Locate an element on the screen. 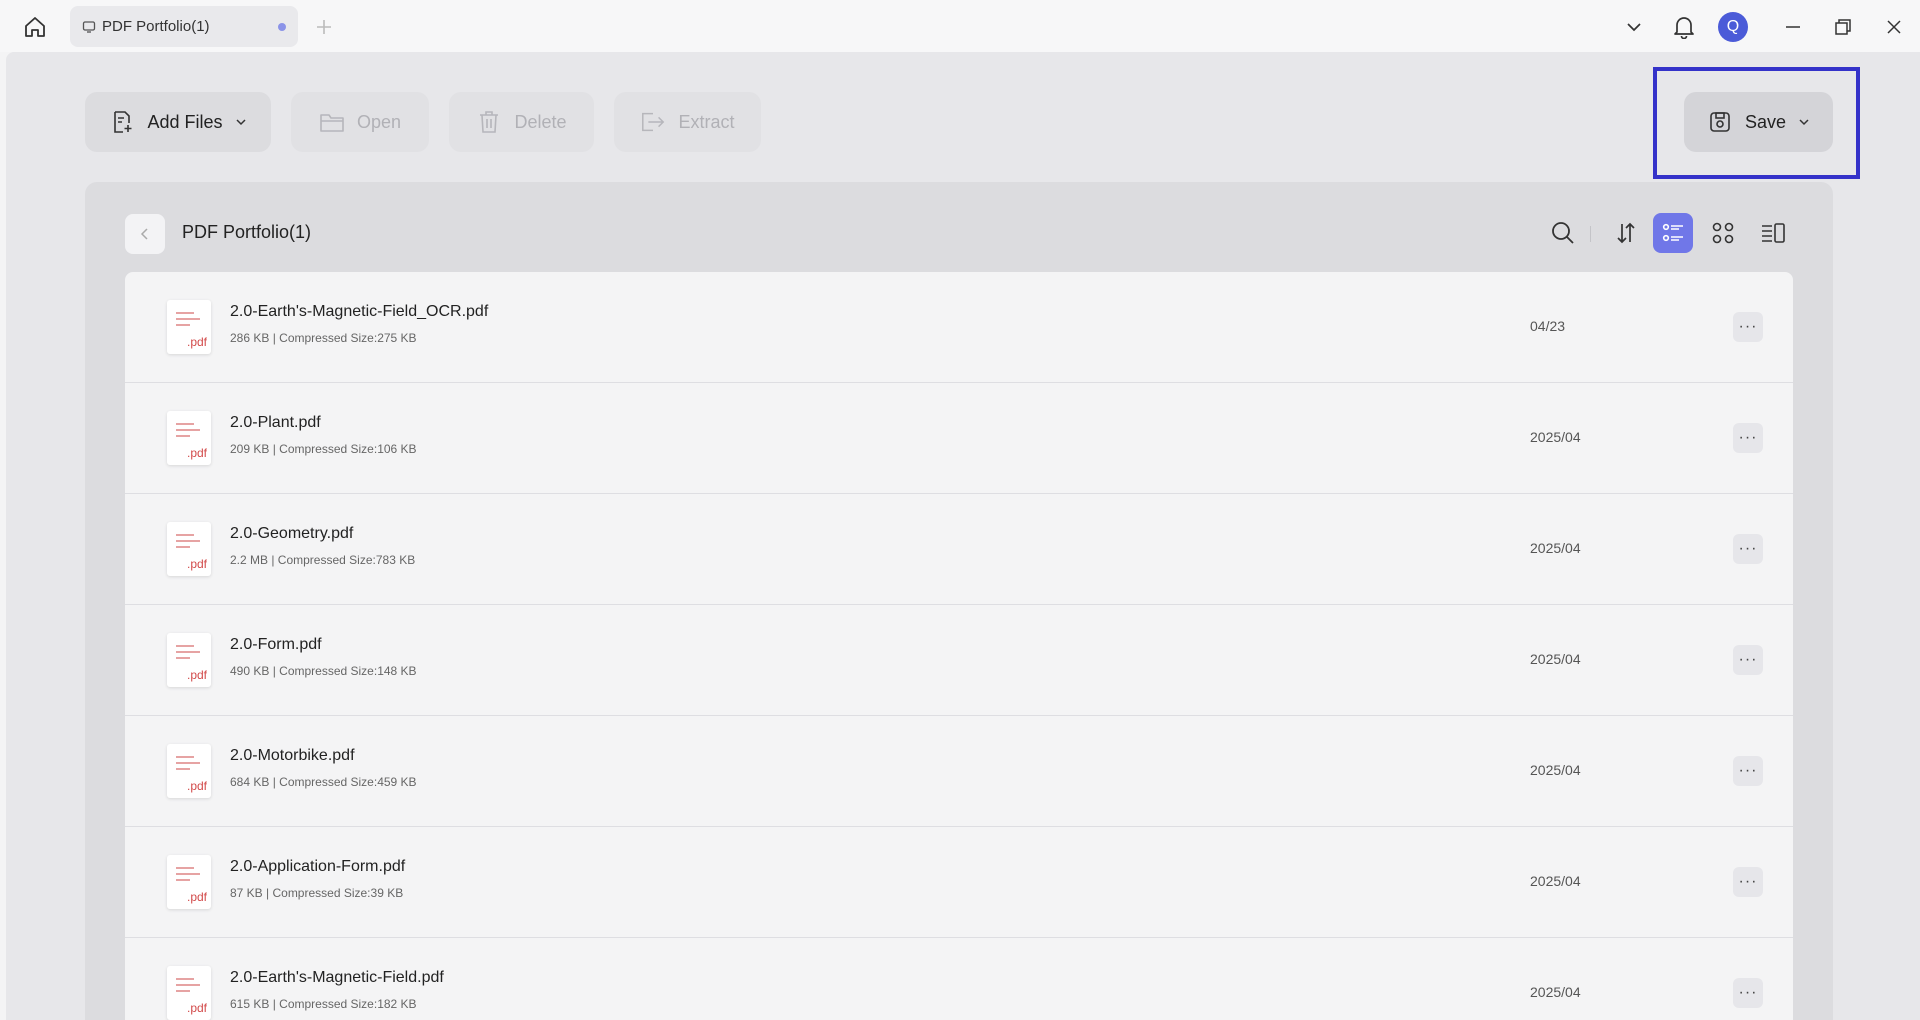 This screenshot has height=1020, width=1920. tab-label: PDF Portfolio(1) is located at coordinates (156, 26).